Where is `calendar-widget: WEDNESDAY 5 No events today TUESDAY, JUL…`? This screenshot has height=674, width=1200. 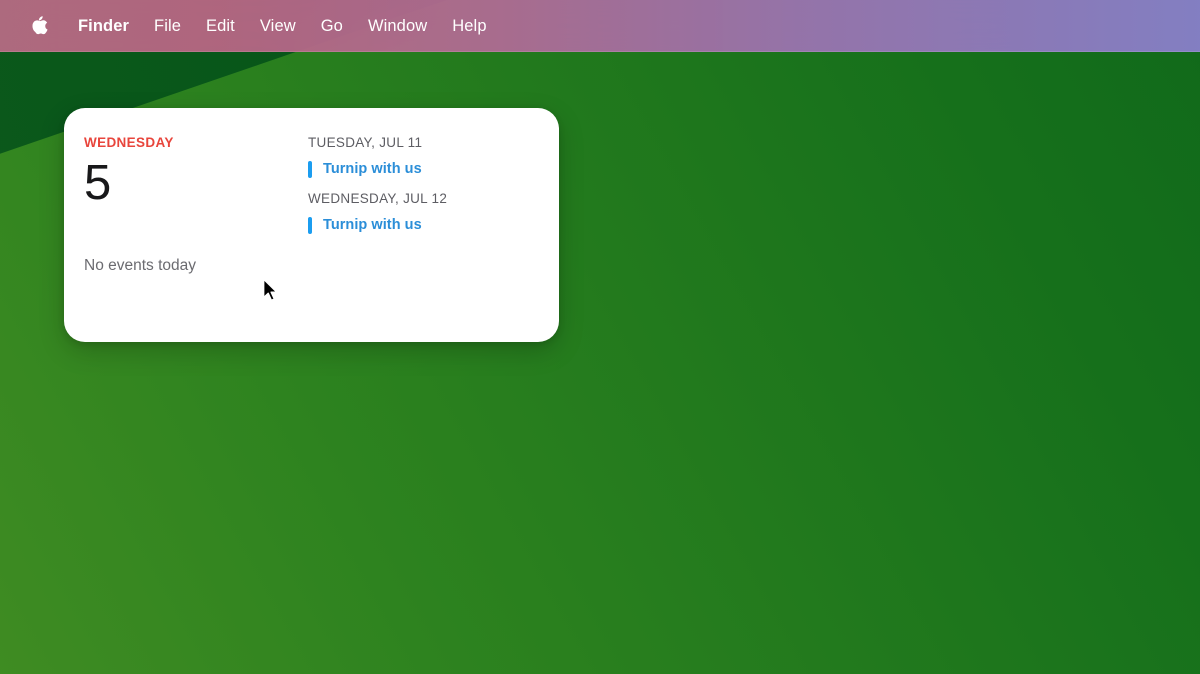 calendar-widget: WEDNESDAY 5 No events today TUESDAY, JUL… is located at coordinates (311, 225).